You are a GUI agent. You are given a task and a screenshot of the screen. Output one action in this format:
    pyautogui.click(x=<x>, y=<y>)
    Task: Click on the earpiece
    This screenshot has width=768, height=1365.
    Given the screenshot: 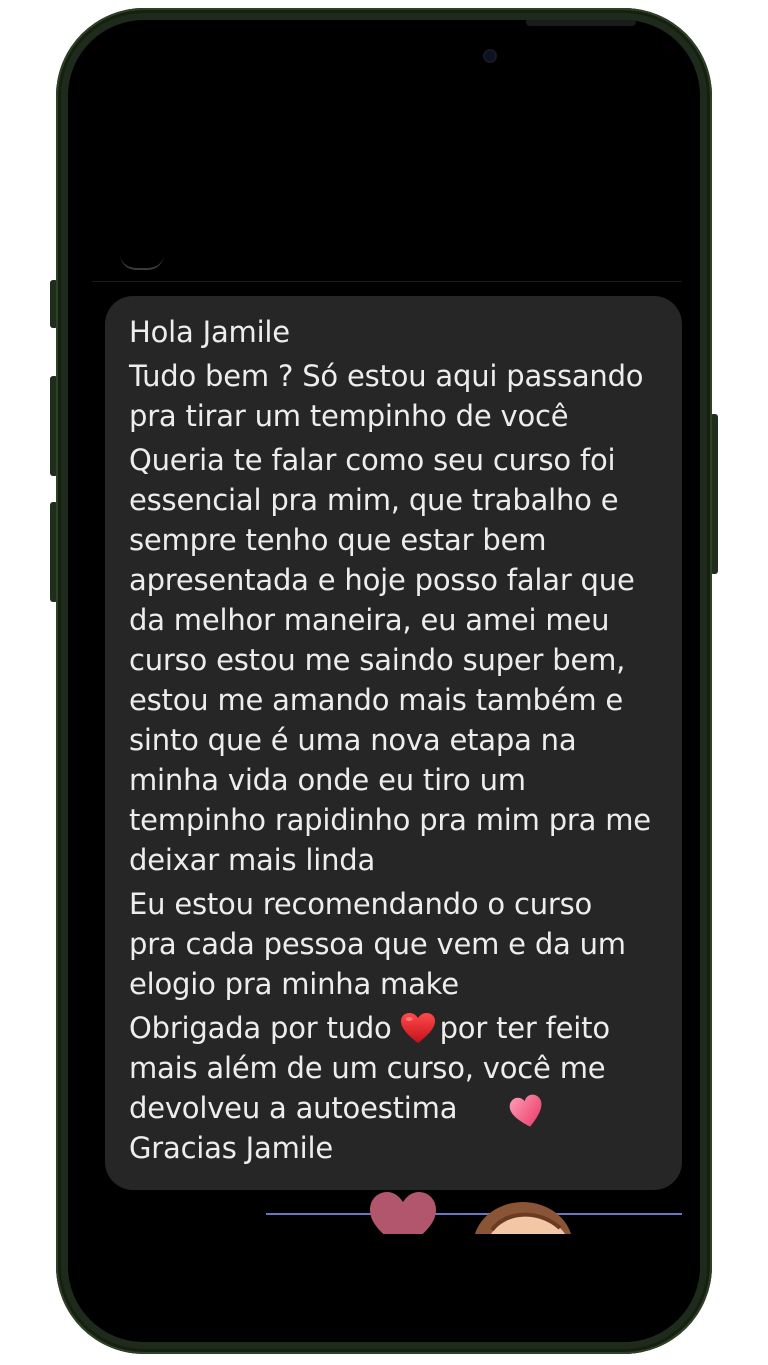 What is the action you would take?
    pyautogui.click(x=581, y=23)
    